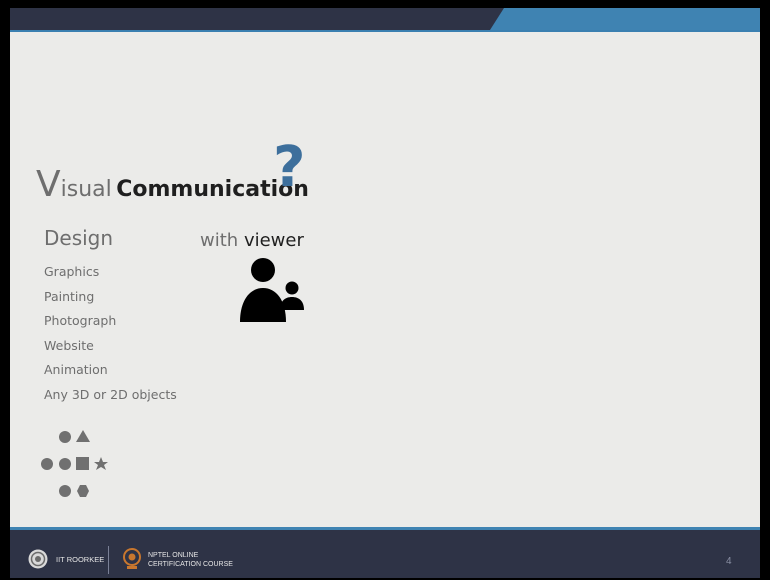  What do you see at coordinates (69, 296) in the screenshot?
I see `list-item: Painting` at bounding box center [69, 296].